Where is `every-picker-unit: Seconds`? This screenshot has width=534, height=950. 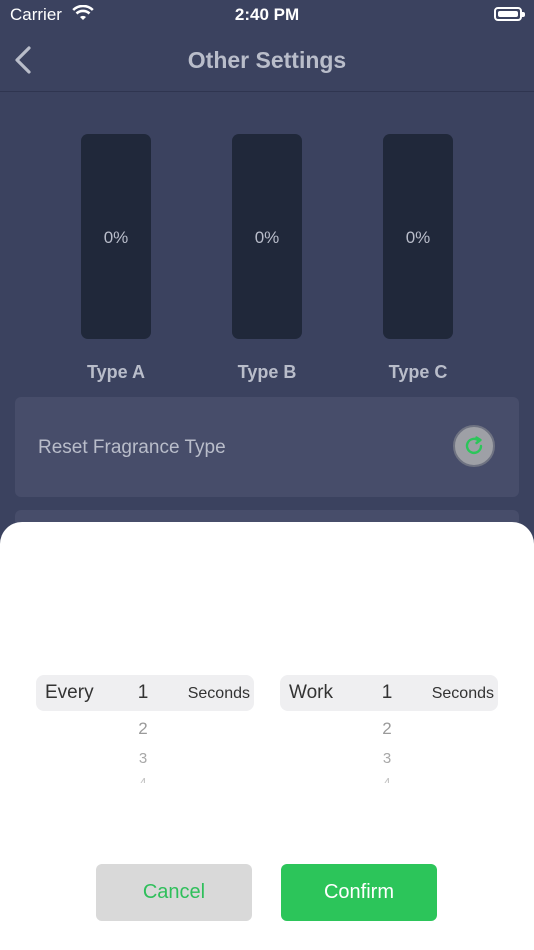
every-picker-unit: Seconds is located at coordinates (218, 693).